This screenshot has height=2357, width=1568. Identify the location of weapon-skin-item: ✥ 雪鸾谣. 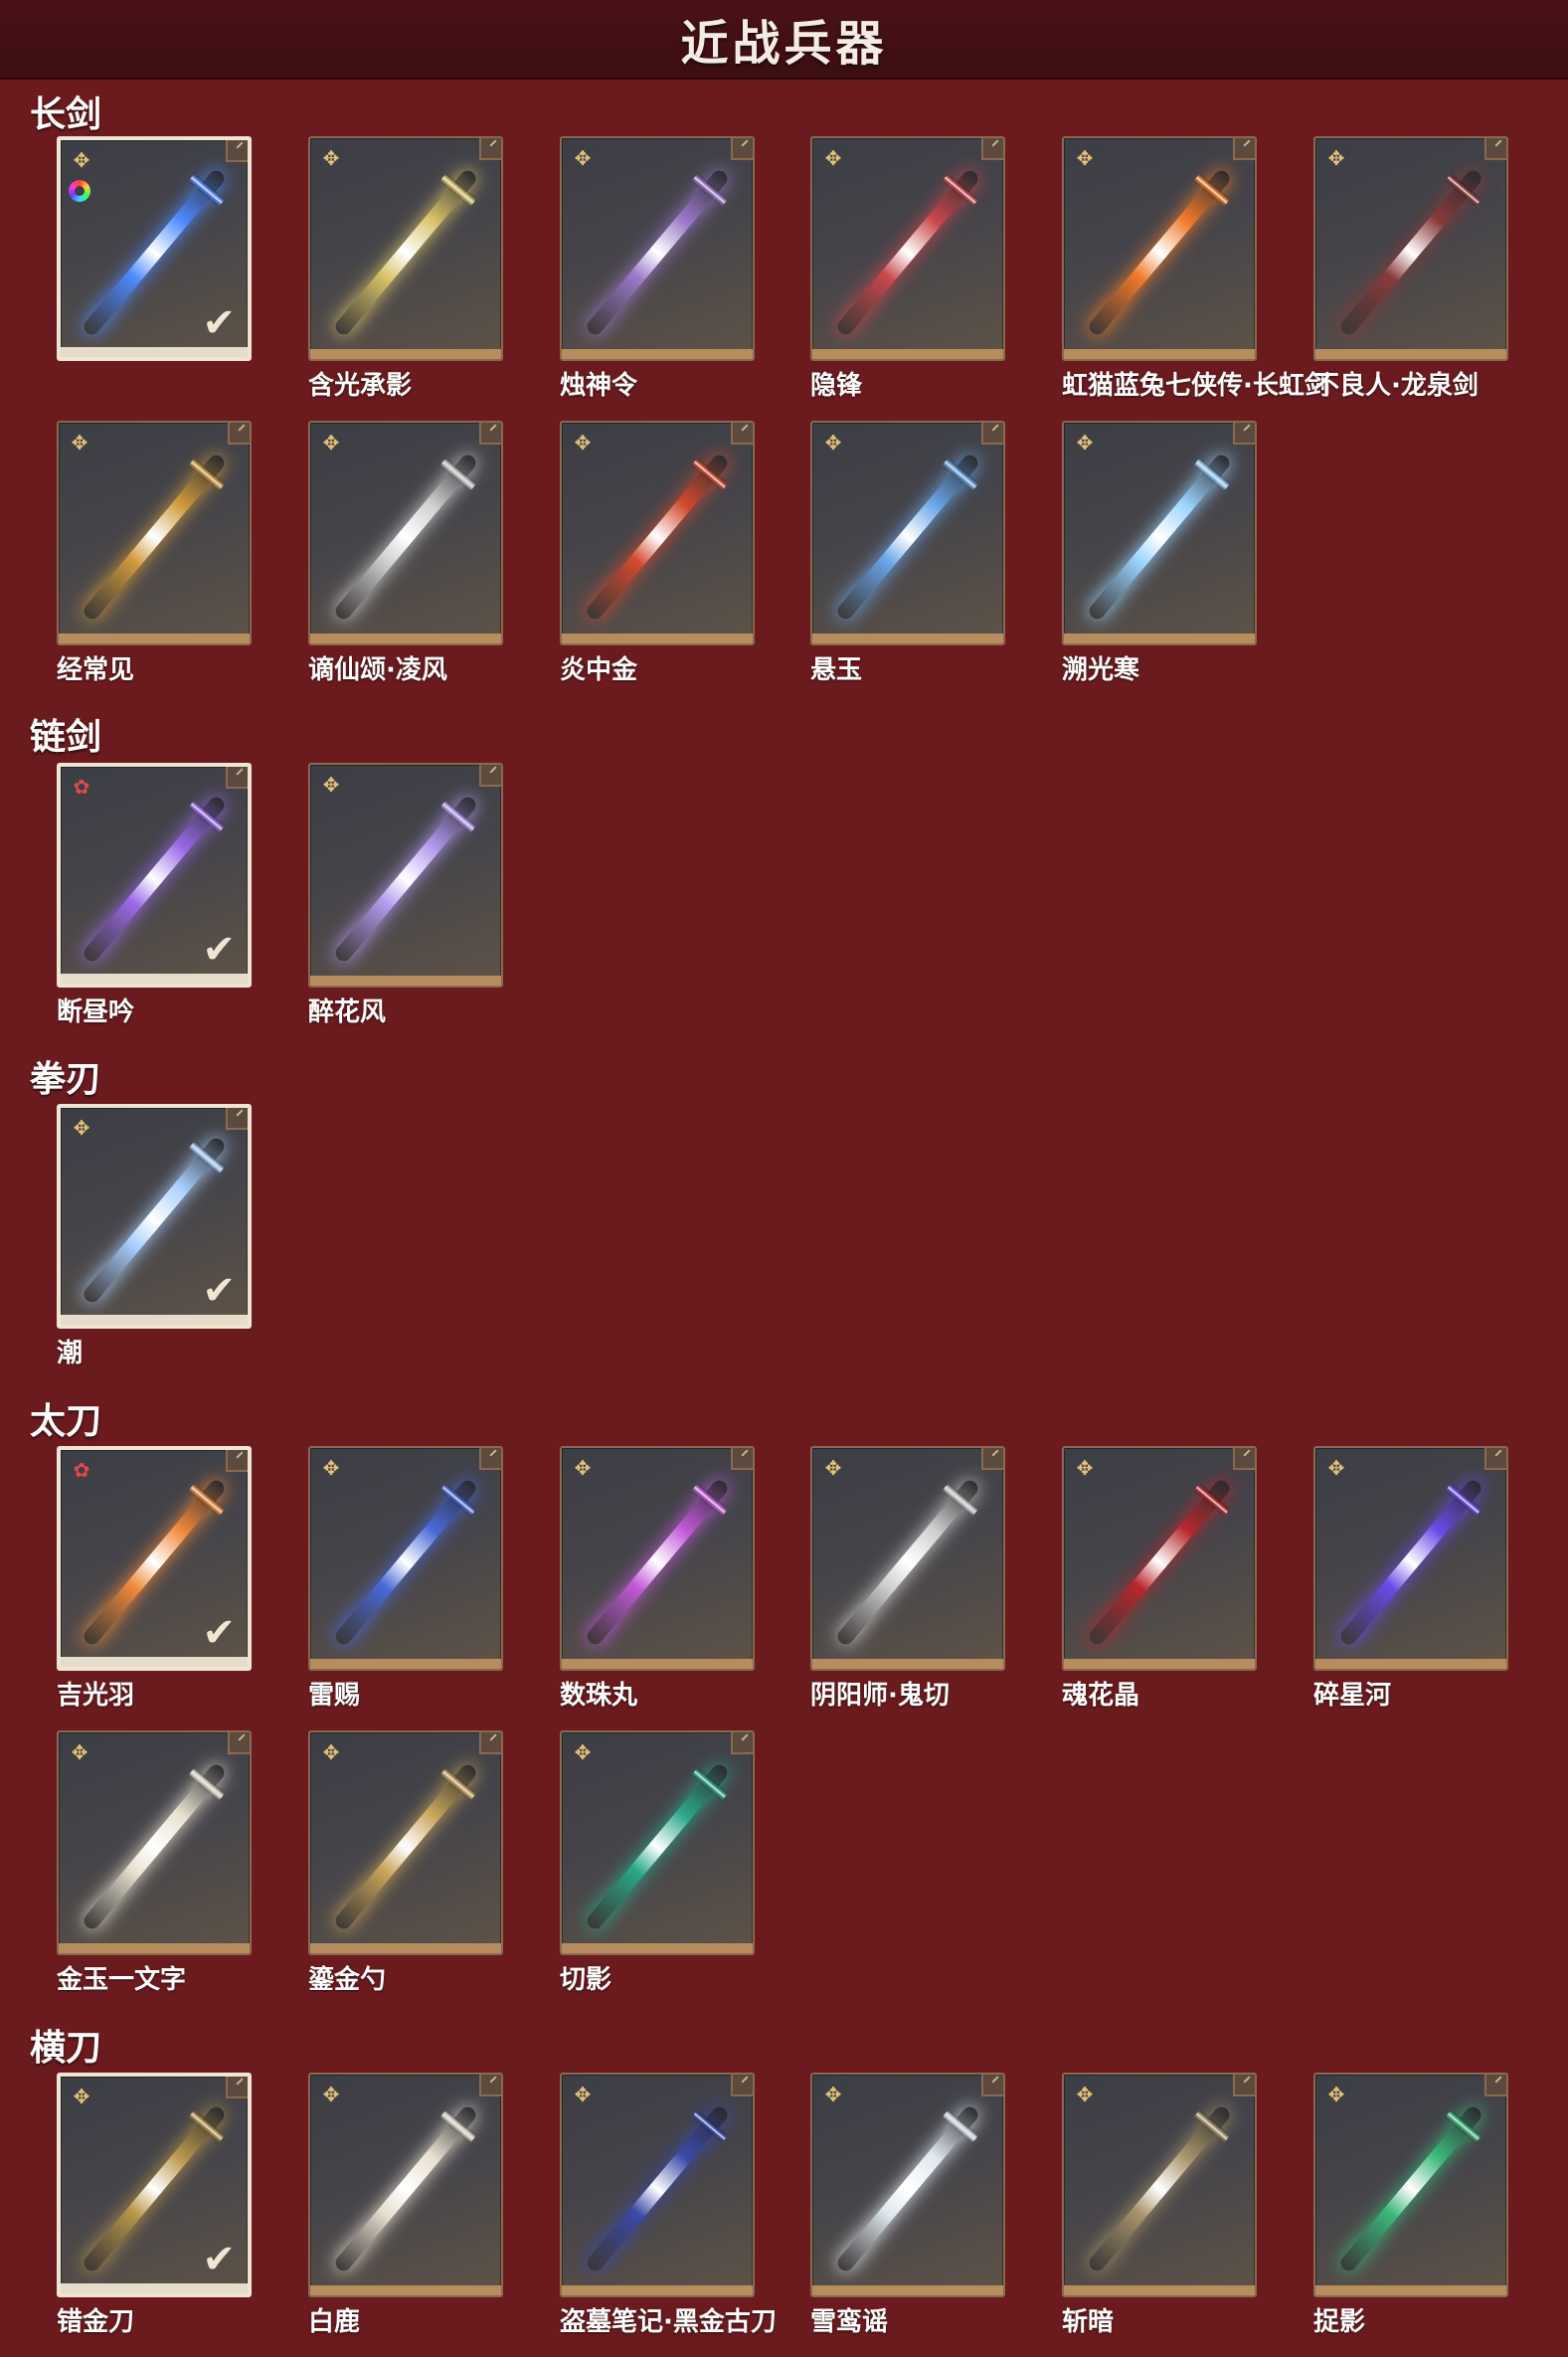
(908, 2206).